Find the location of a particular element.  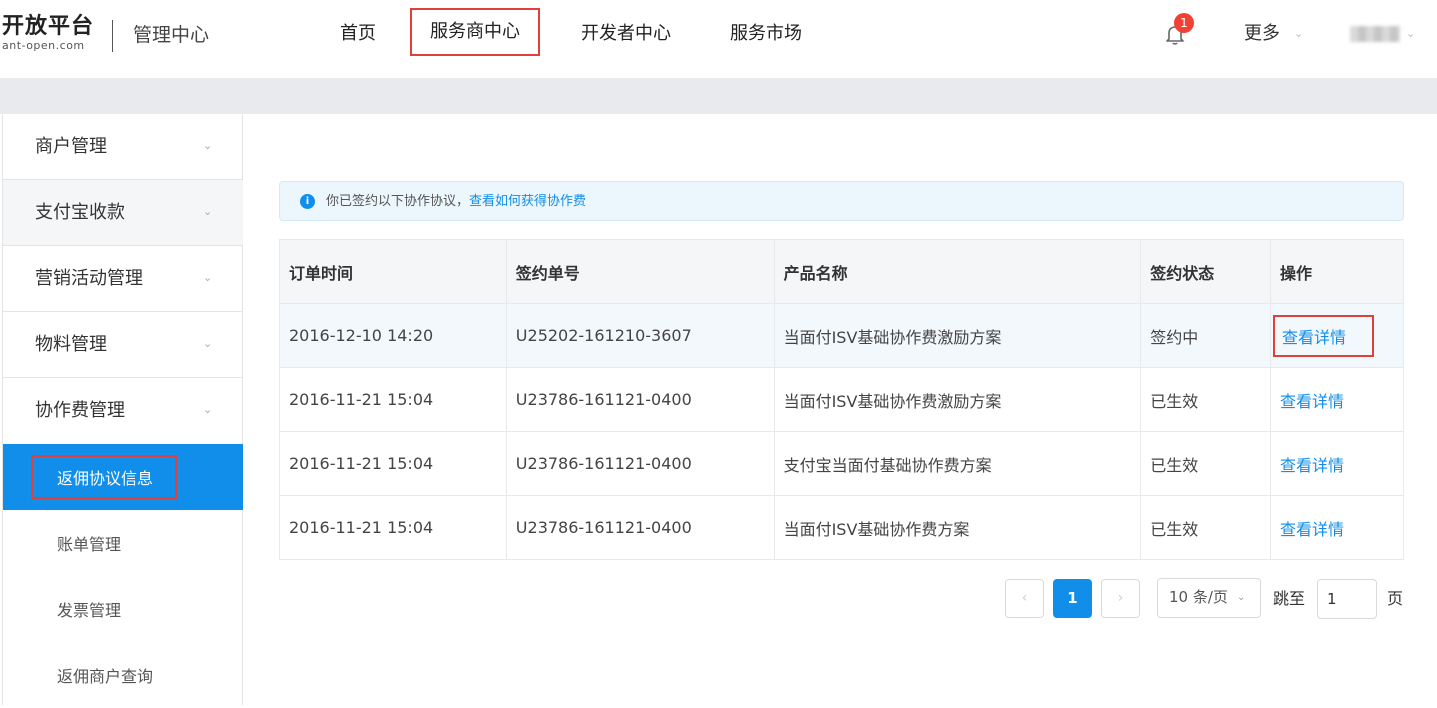

sidebar-group-merchant: 商户管理 ⌄ is located at coordinates (123, 147).